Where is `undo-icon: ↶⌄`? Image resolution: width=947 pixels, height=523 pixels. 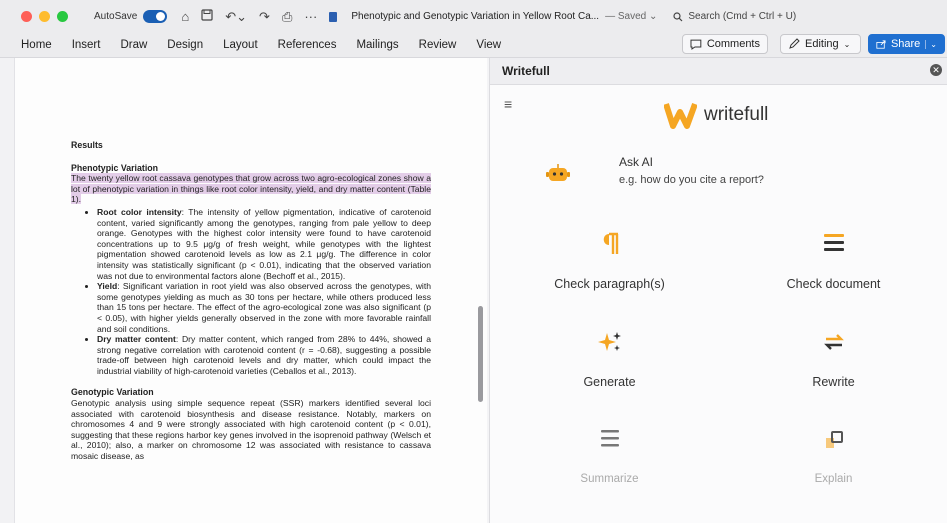 undo-icon: ↶⌄ is located at coordinates (236, 17).